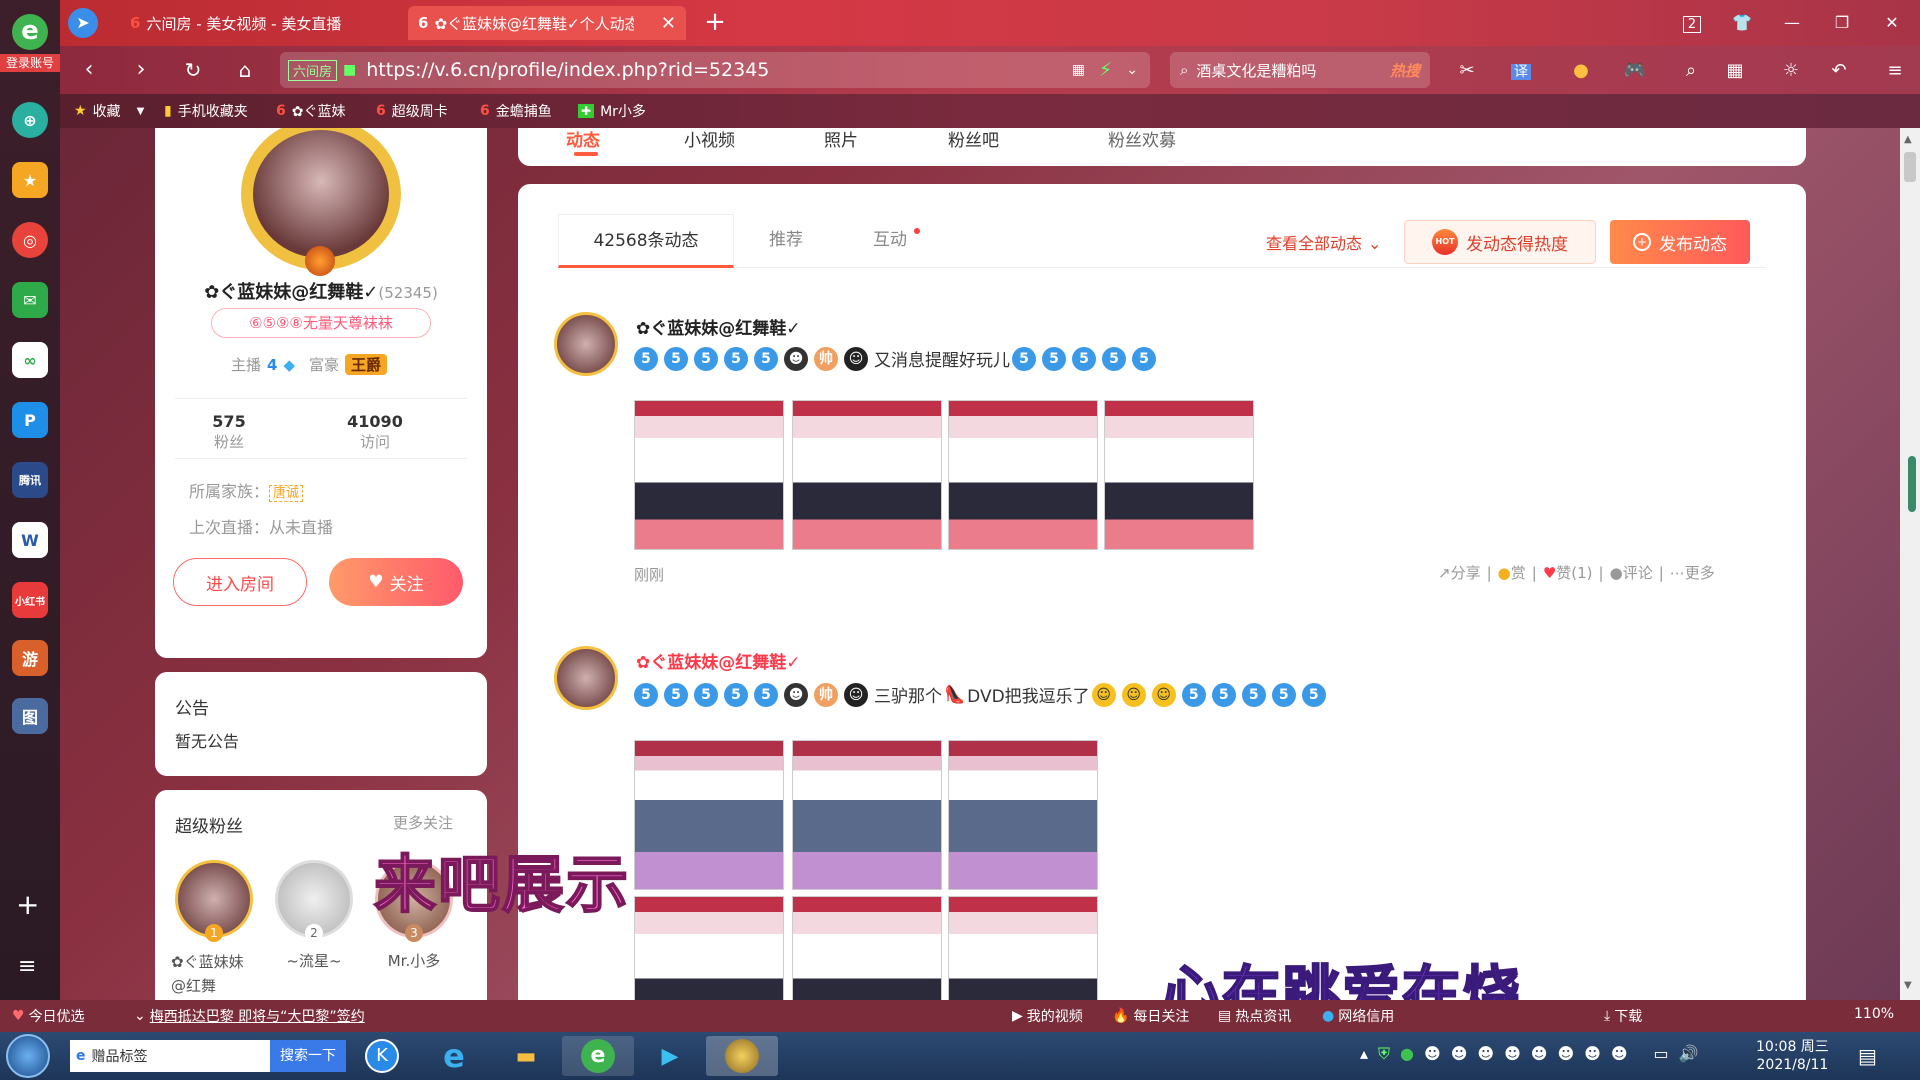  Describe the element at coordinates (670, 1056) in the screenshot. I see `taskbar-player: ▶` at that location.